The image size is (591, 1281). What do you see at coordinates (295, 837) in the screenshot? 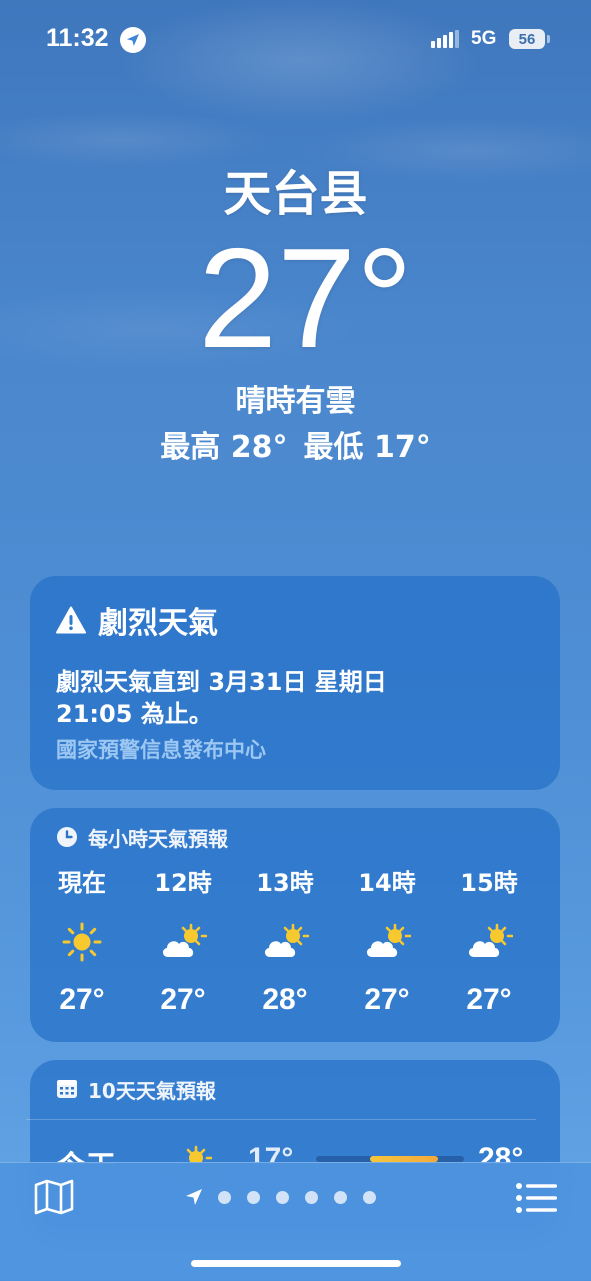
I see `hourly-forecast-header: 每小時天氣預報` at bounding box center [295, 837].